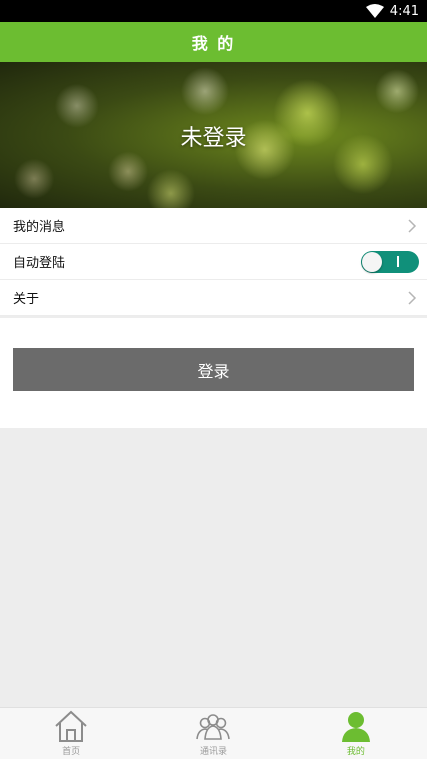  I want to click on tab-mine: 我的, so click(356, 733).